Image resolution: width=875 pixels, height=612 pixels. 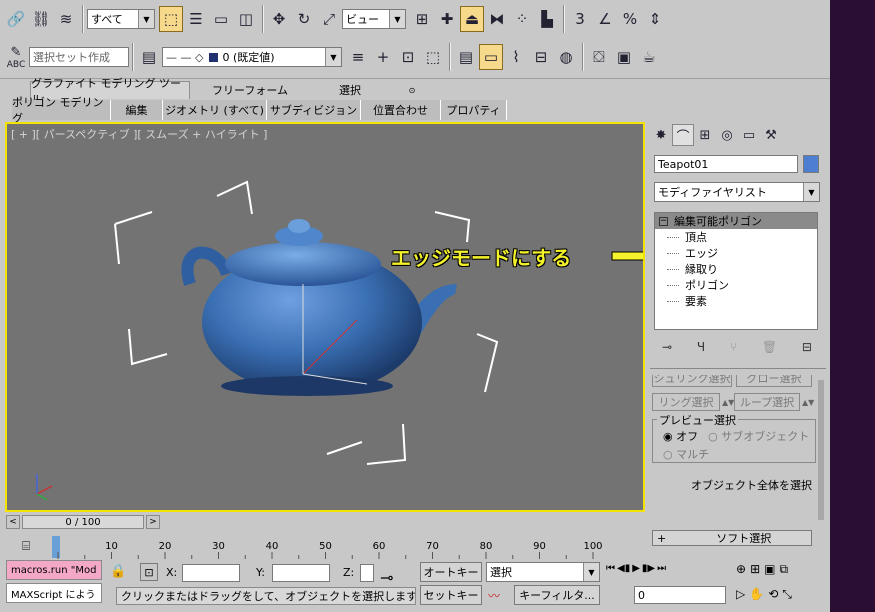 I want to click on loop-button: ループ選択, so click(x=767, y=402).